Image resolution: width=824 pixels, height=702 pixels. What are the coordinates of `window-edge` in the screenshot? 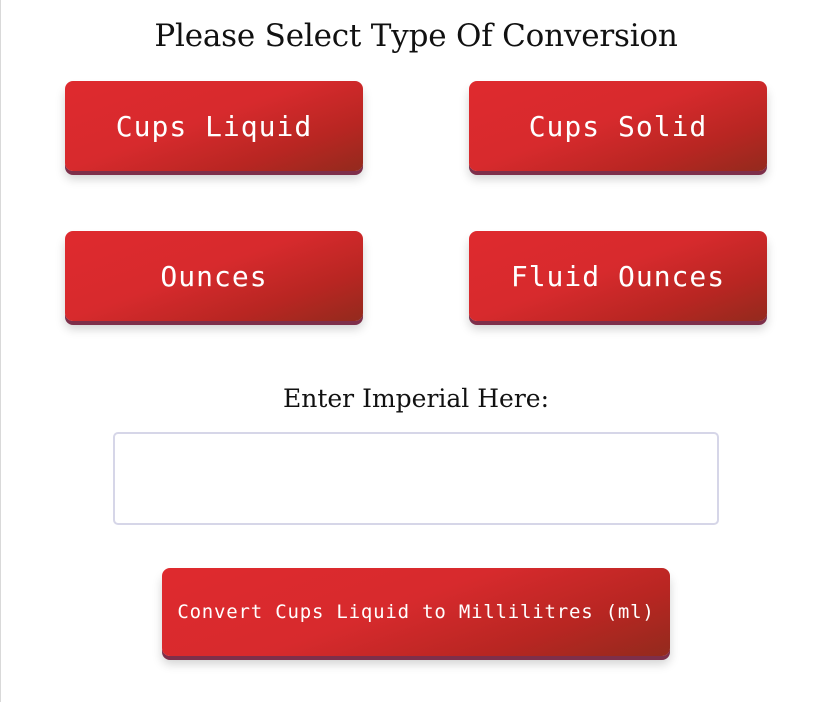 It's located at (0, 351).